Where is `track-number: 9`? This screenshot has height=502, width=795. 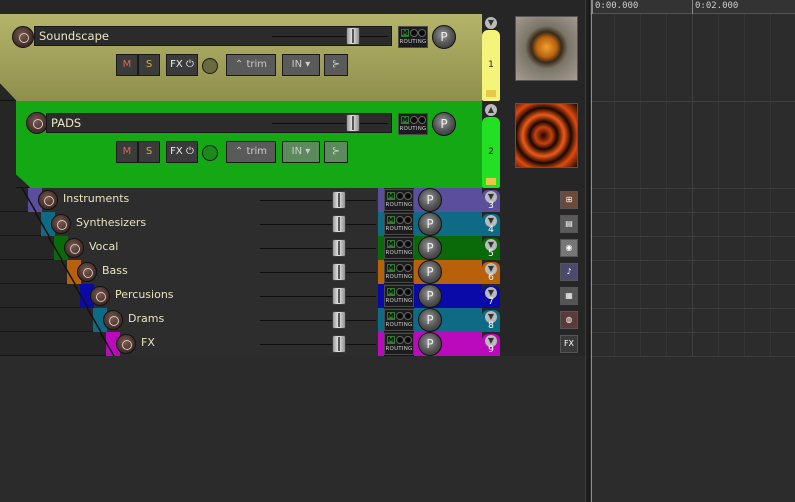 track-number: 9 is located at coordinates (491, 350).